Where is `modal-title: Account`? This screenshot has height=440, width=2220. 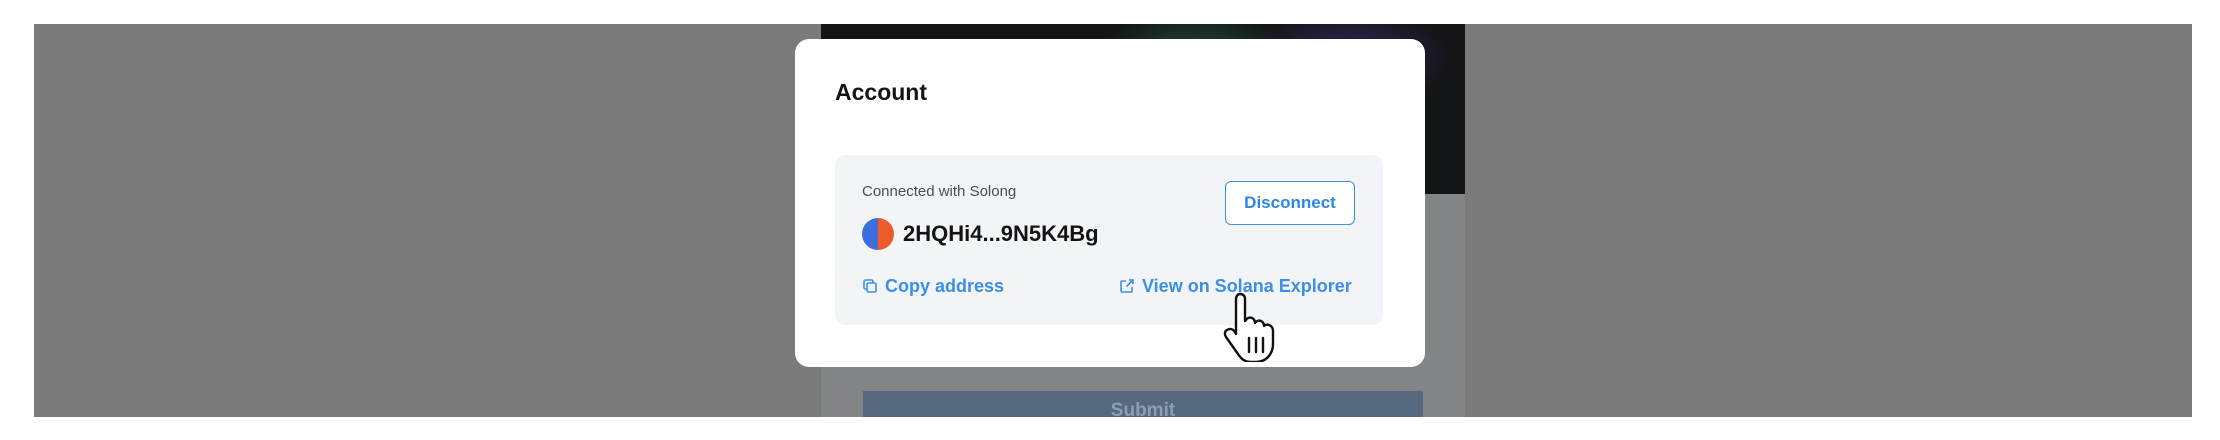
modal-title: Account is located at coordinates (881, 92).